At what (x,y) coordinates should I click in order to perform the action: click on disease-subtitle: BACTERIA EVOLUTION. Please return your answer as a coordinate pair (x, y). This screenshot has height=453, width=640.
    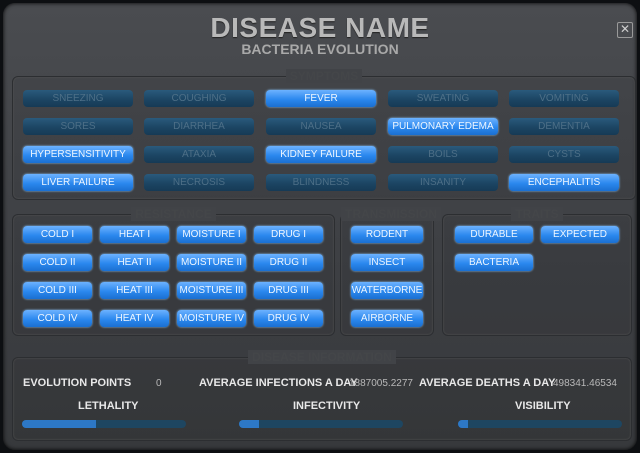
    Looking at the image, I should click on (320, 49).